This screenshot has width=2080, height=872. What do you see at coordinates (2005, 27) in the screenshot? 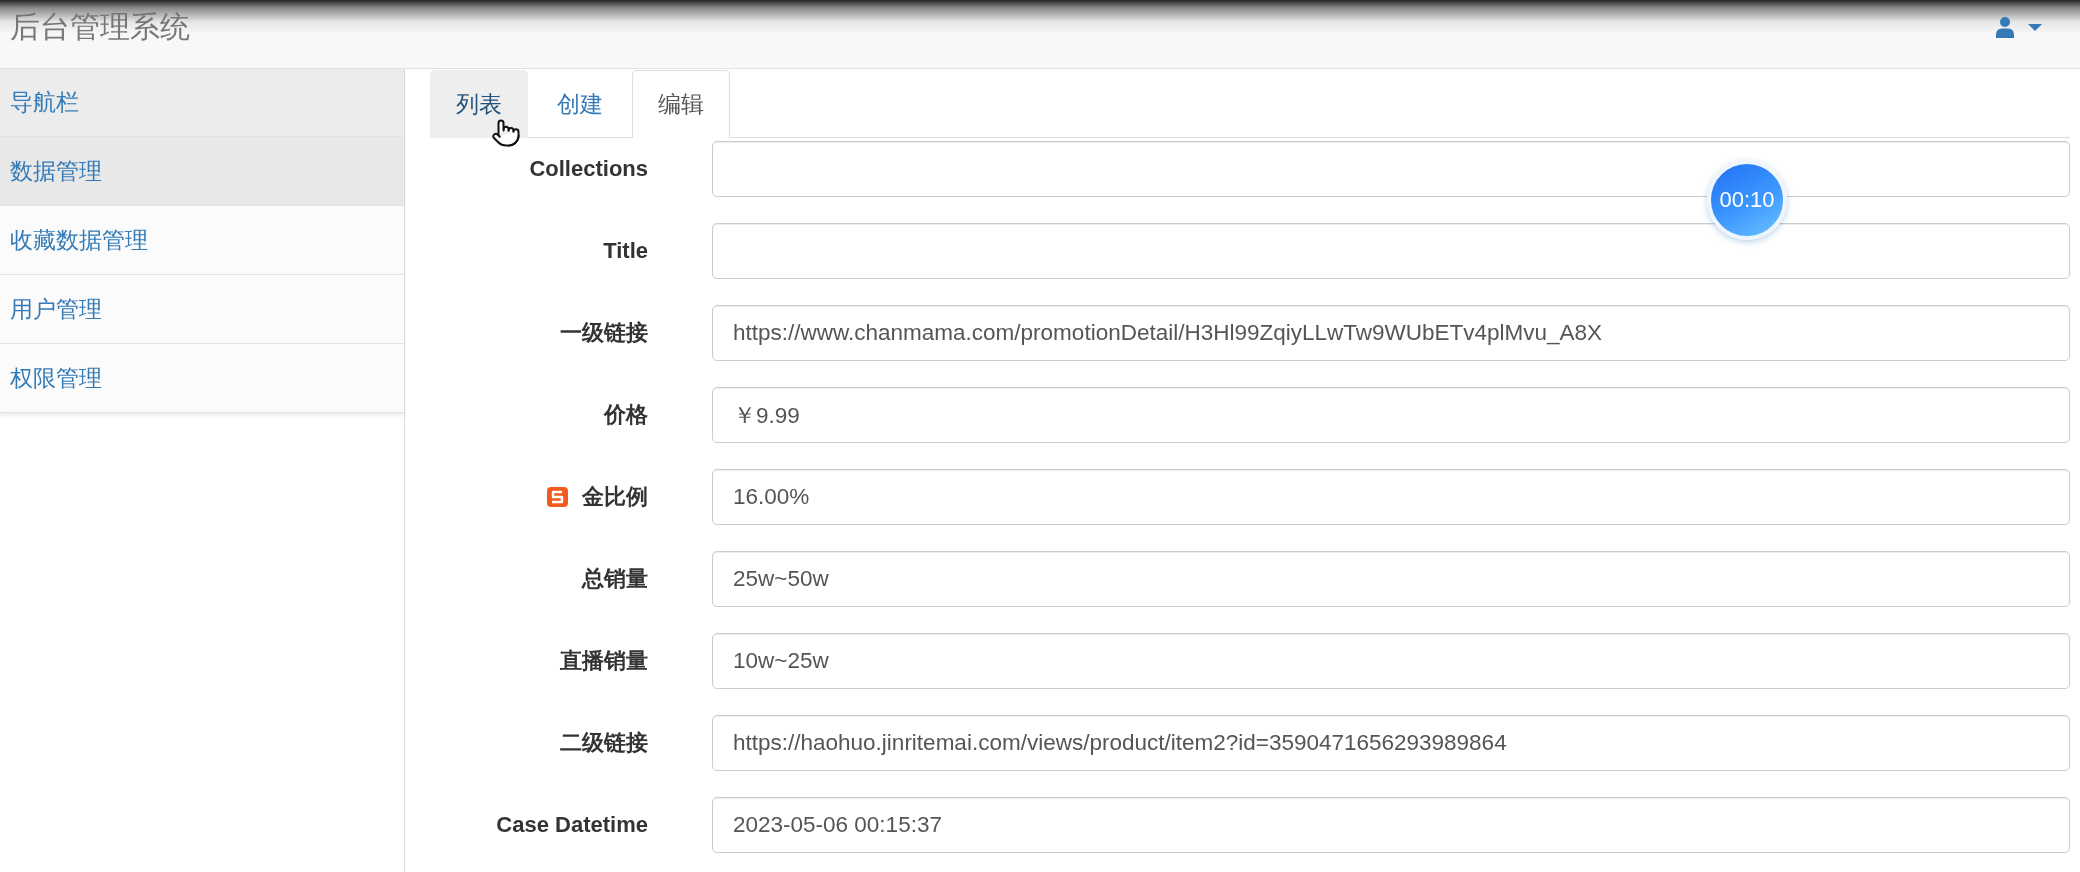
I see `user-icon` at bounding box center [2005, 27].